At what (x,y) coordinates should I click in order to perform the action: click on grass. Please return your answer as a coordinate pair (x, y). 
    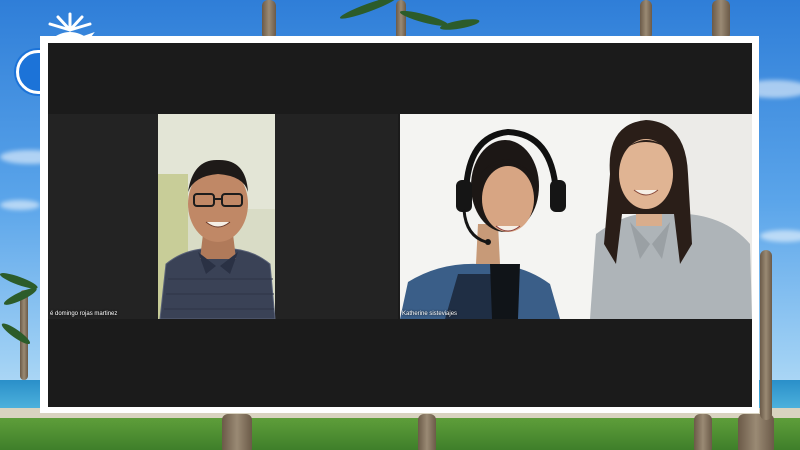
    Looking at the image, I should click on (400, 434).